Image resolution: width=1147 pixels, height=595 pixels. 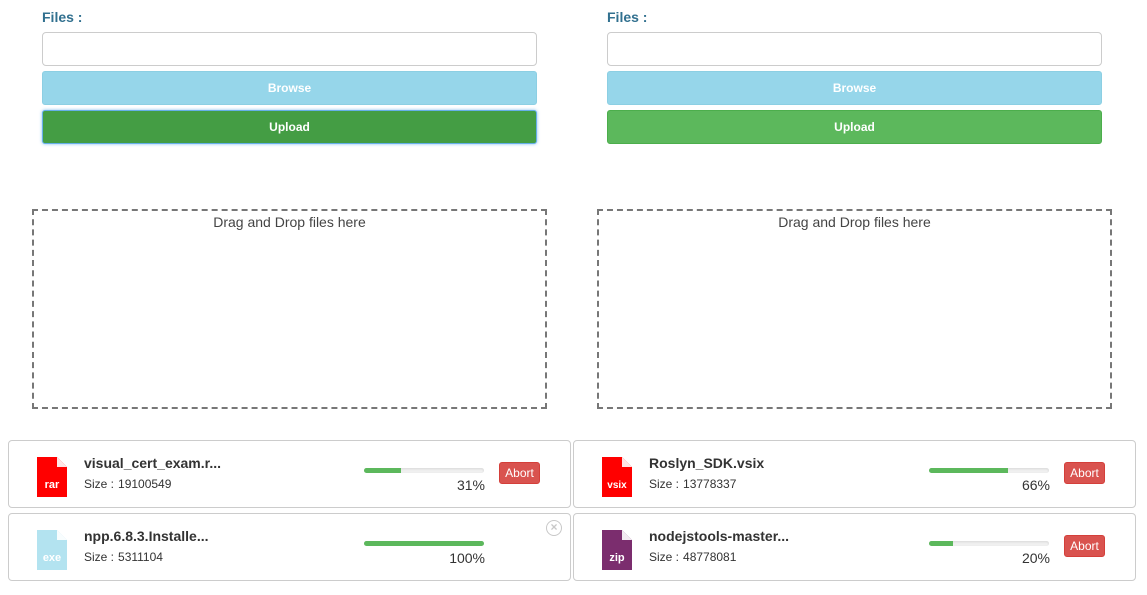 I want to click on progress-percent: 31%, so click(x=470, y=485).